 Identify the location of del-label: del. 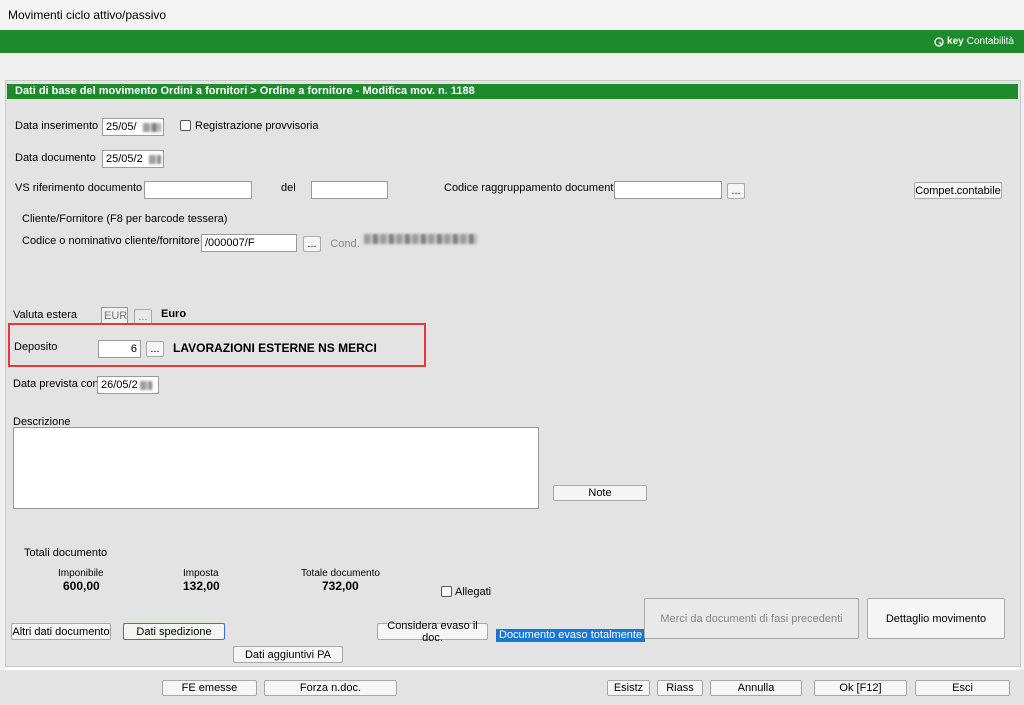
(288, 188).